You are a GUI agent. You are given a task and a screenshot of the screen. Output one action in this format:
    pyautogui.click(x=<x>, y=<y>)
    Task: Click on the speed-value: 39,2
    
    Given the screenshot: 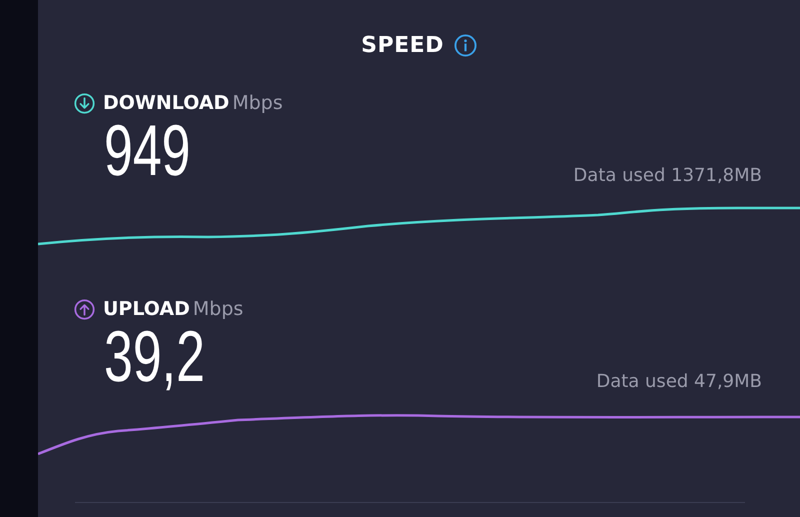 What is the action you would take?
    pyautogui.click(x=154, y=357)
    